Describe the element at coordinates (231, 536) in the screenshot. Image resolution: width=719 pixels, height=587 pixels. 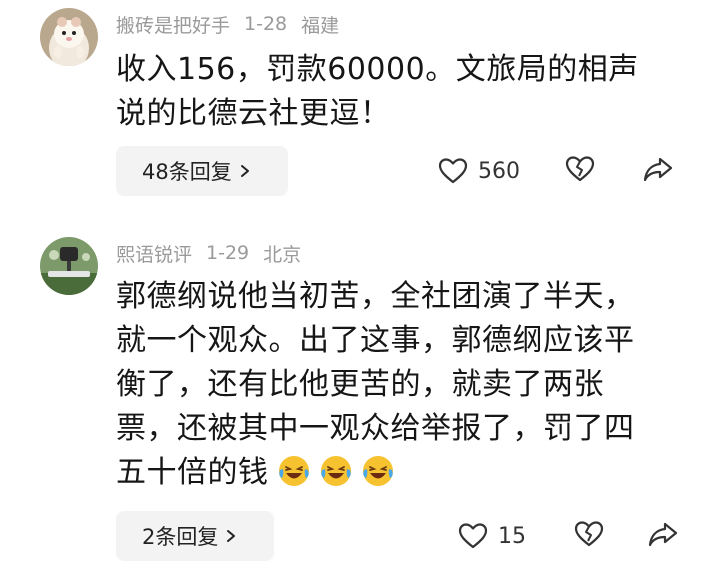
I see `chevron-right-icon` at that location.